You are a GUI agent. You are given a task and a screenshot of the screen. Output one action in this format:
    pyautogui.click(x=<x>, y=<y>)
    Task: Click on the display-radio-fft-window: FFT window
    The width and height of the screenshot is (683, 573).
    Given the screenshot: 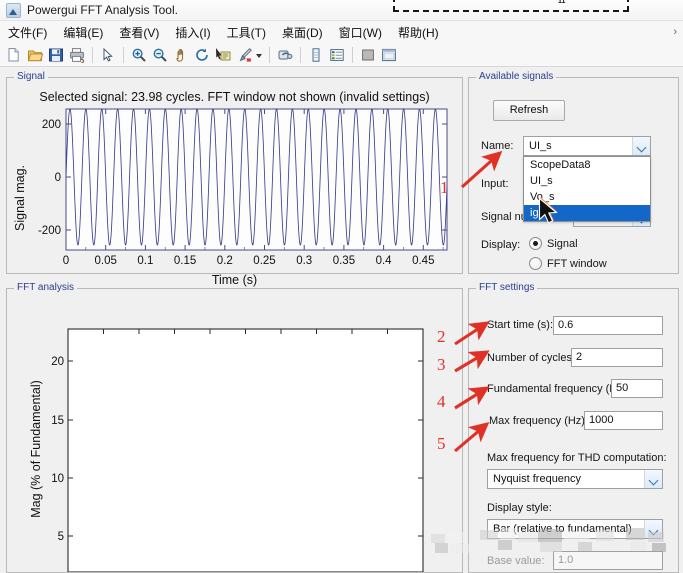 What is the action you would take?
    pyautogui.click(x=568, y=263)
    